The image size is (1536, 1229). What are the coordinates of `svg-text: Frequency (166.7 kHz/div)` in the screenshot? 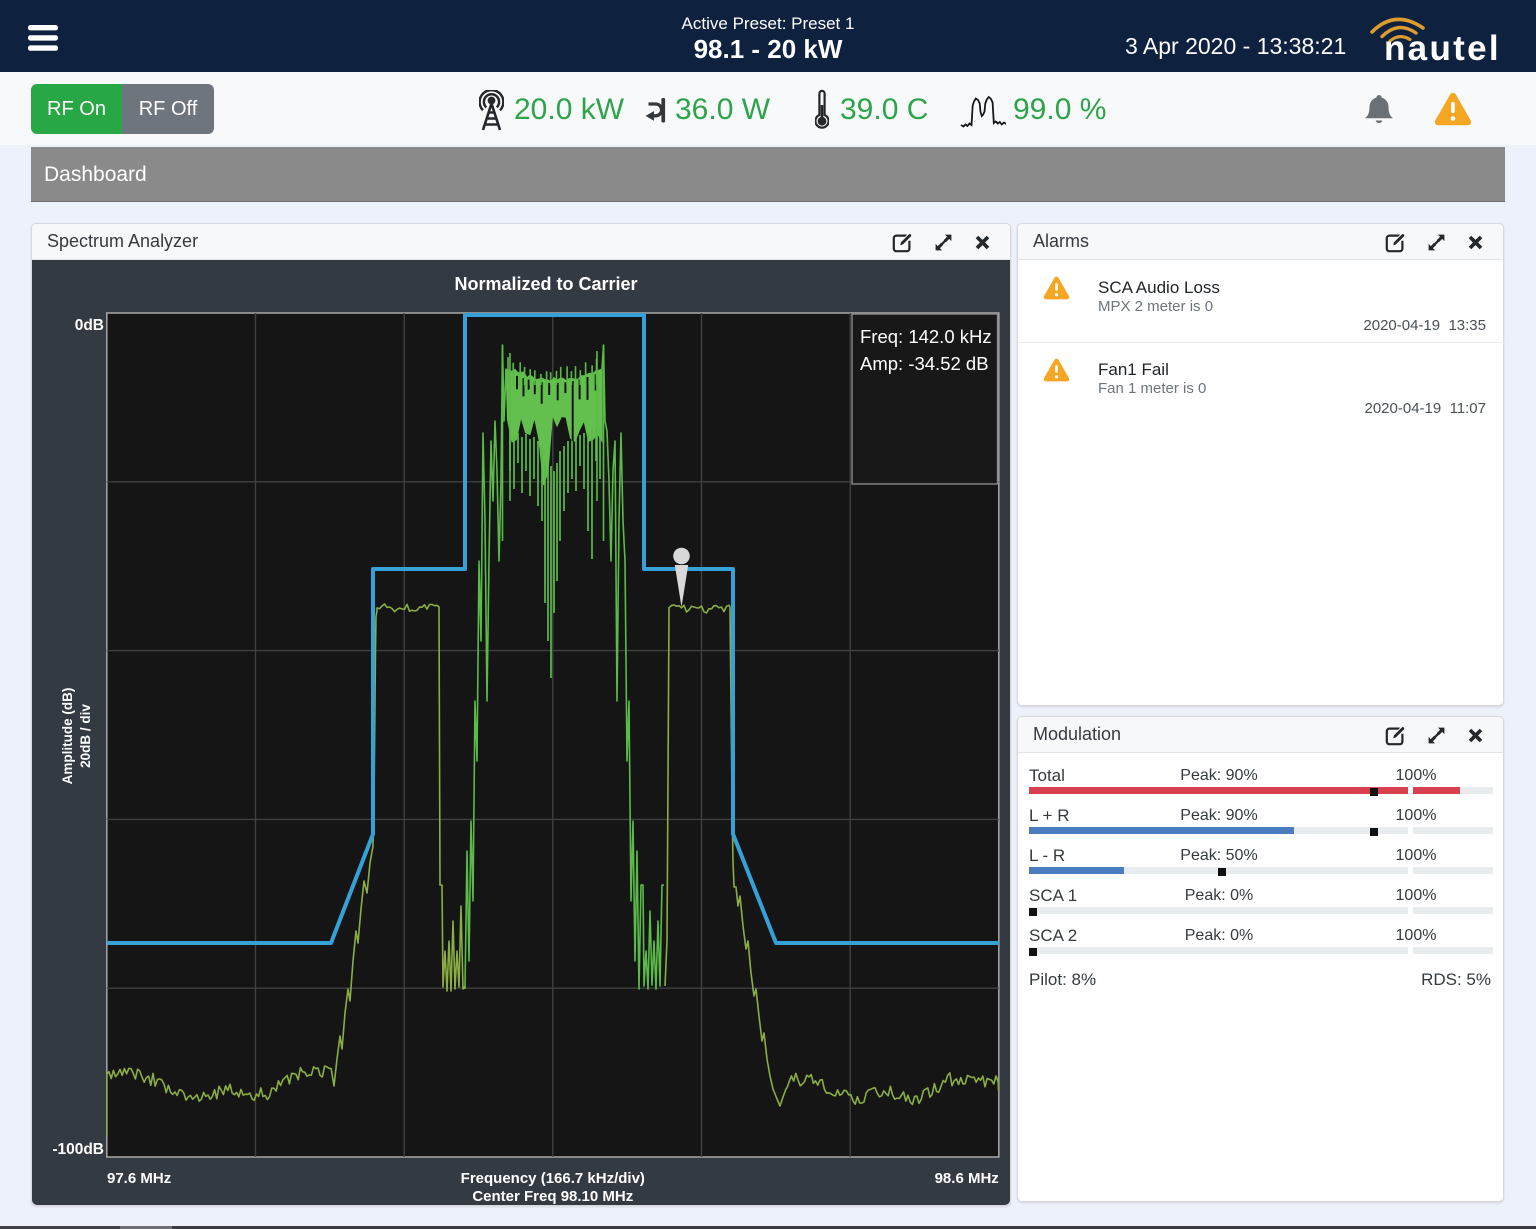 It's located at (553, 1178).